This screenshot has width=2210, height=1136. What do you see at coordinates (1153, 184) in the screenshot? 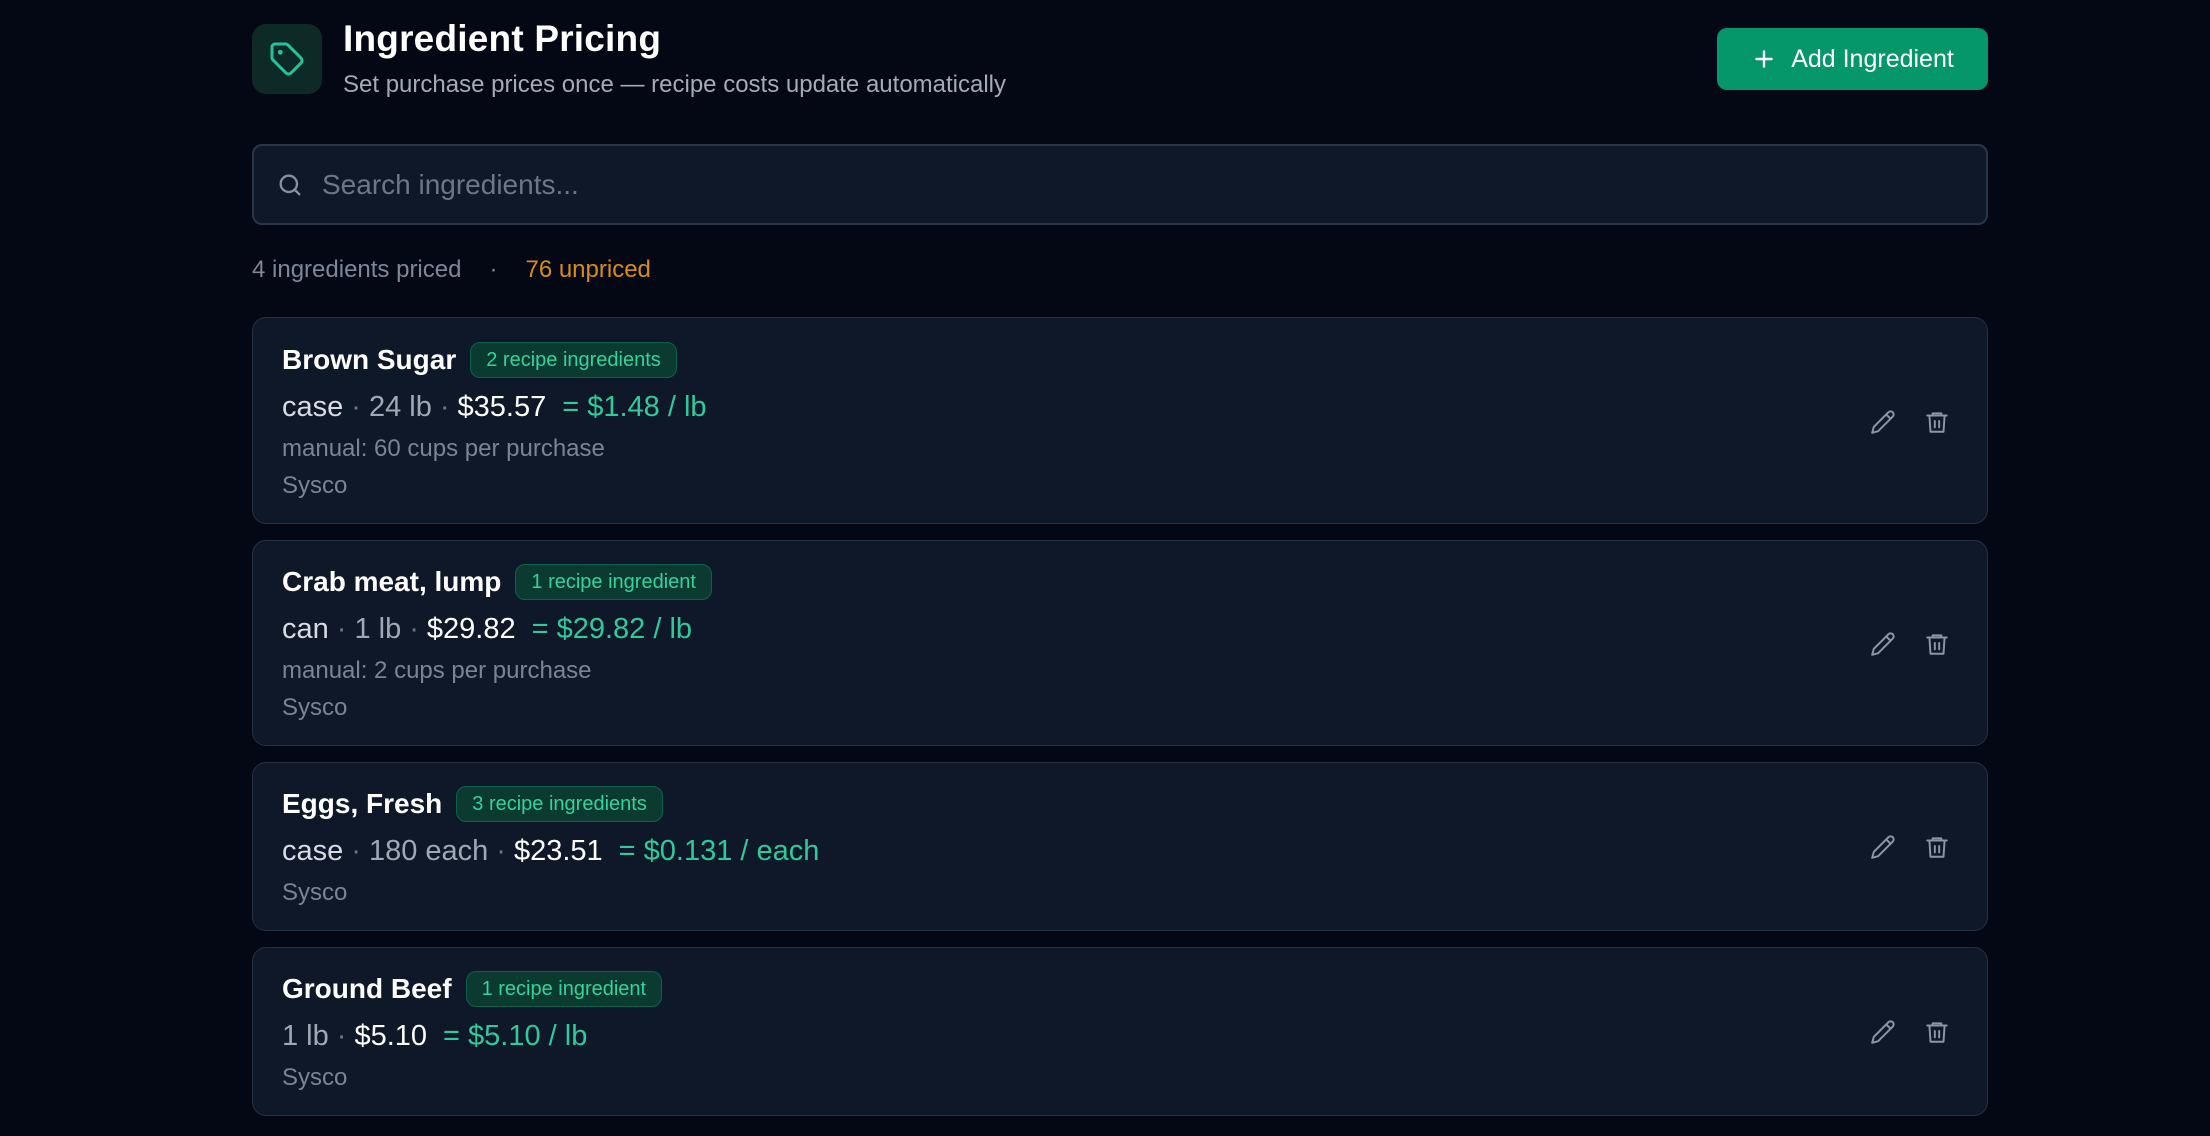
I see `search-input` at bounding box center [1153, 184].